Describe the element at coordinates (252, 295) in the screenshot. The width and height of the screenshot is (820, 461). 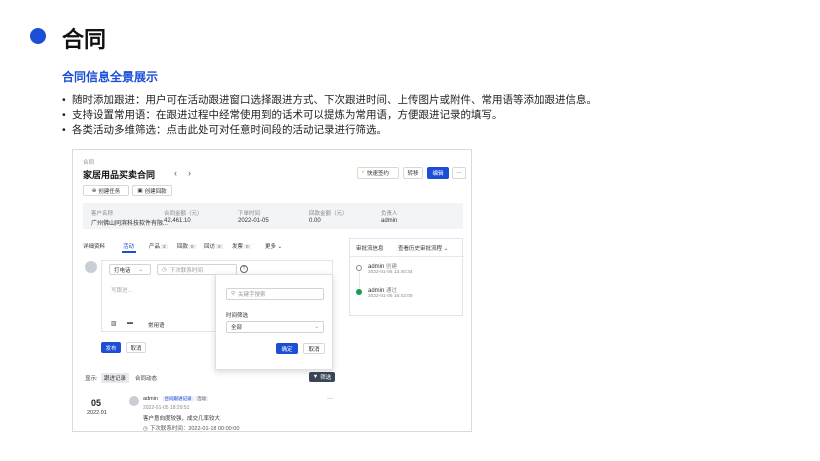
I see `keyword-search-placeholder: 关键字搜索` at that location.